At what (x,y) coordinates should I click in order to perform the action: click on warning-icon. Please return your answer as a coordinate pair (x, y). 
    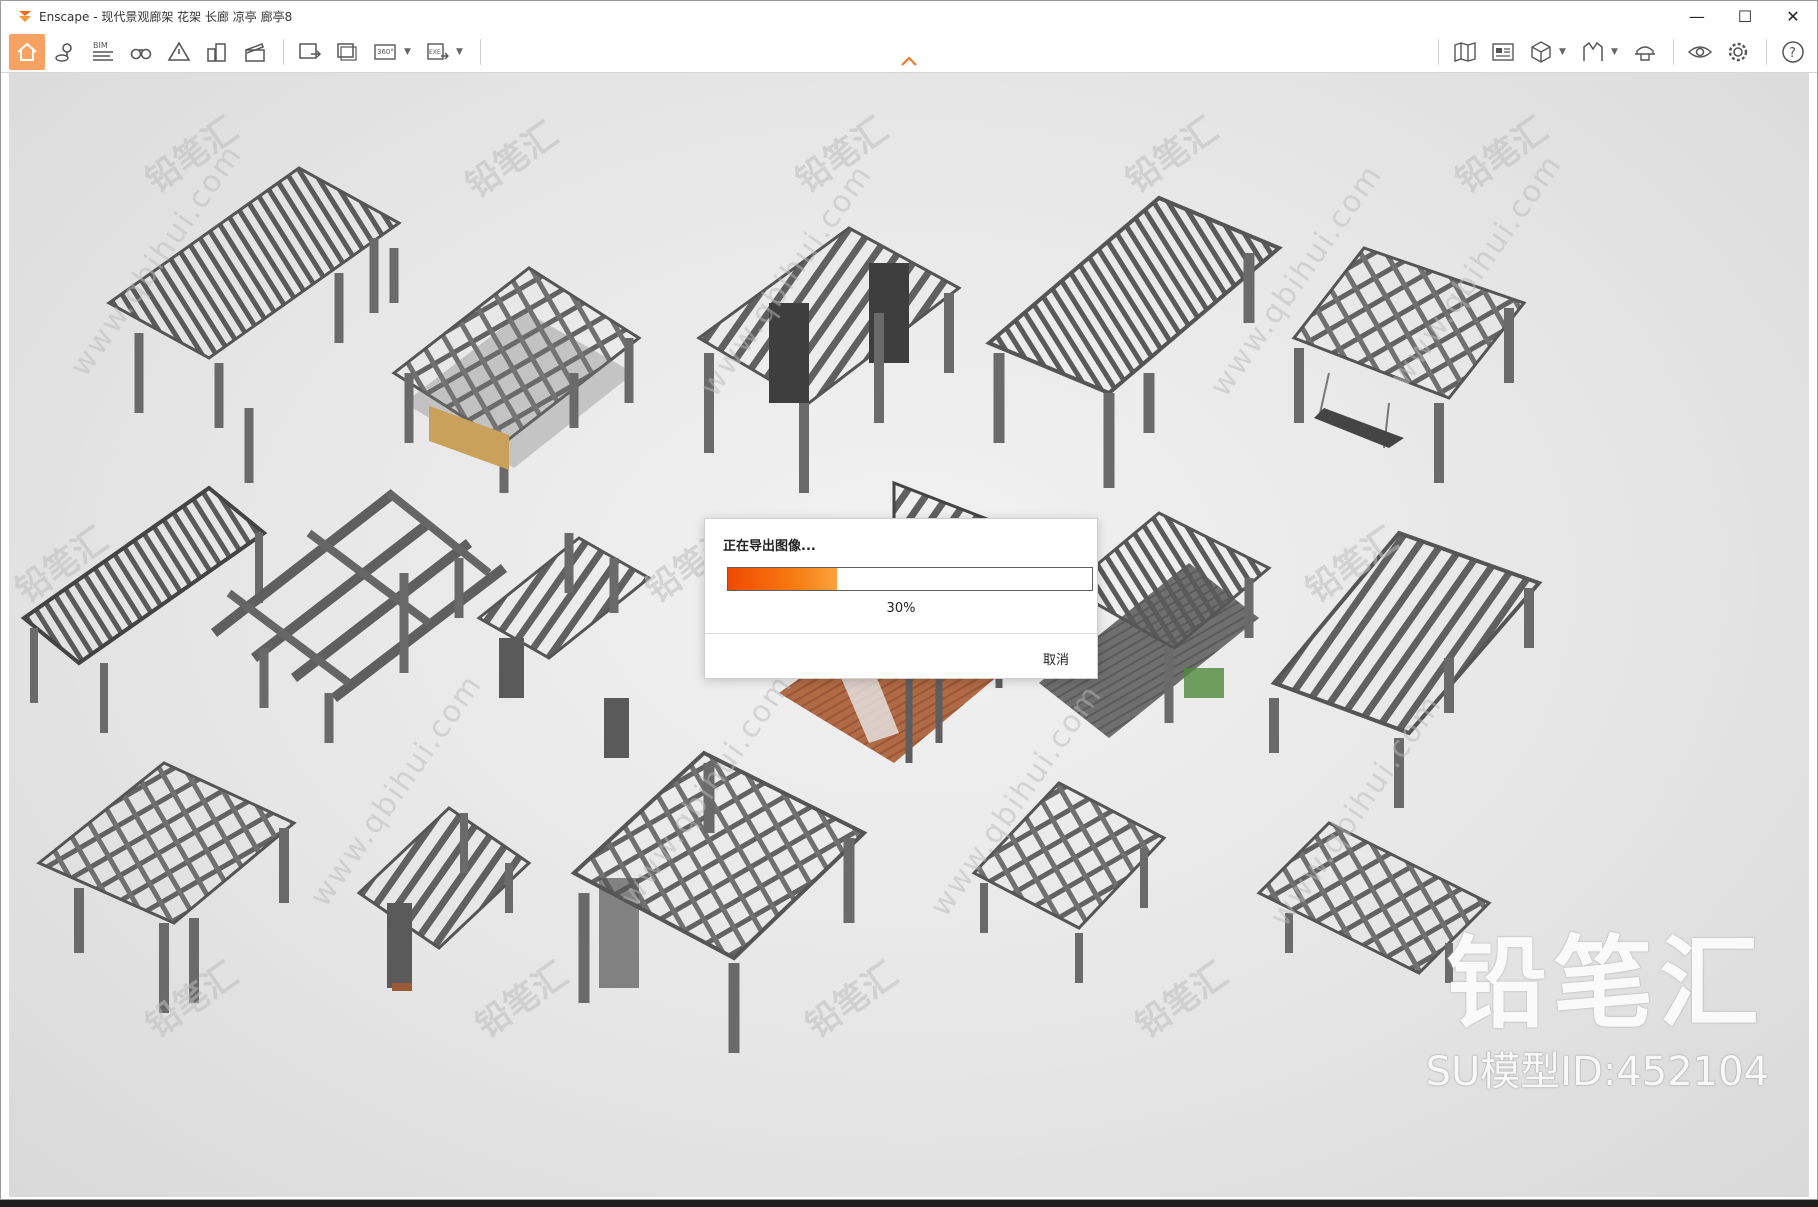
    Looking at the image, I should click on (179, 50).